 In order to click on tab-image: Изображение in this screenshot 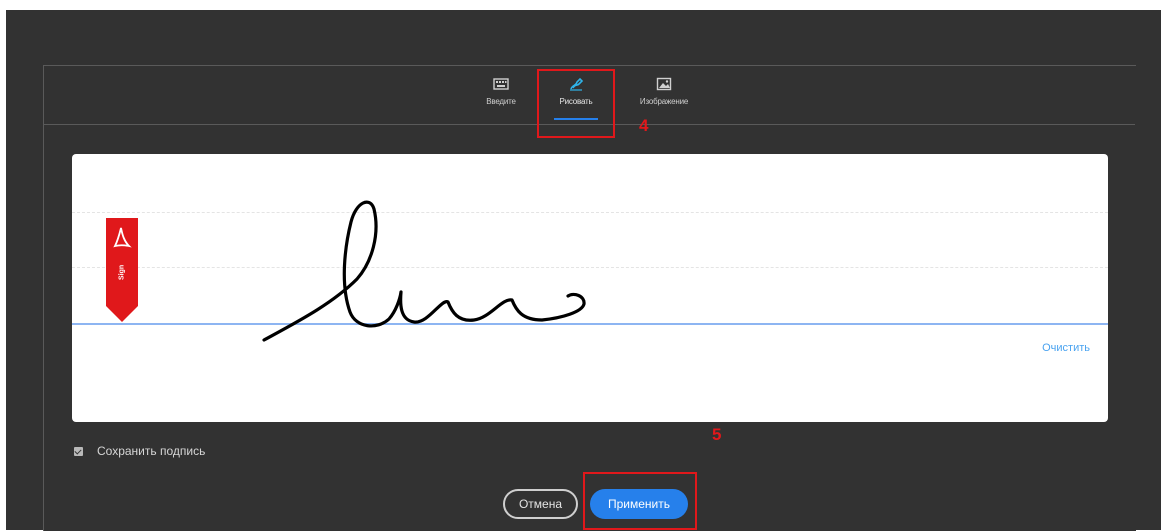, I will do `click(664, 97)`.